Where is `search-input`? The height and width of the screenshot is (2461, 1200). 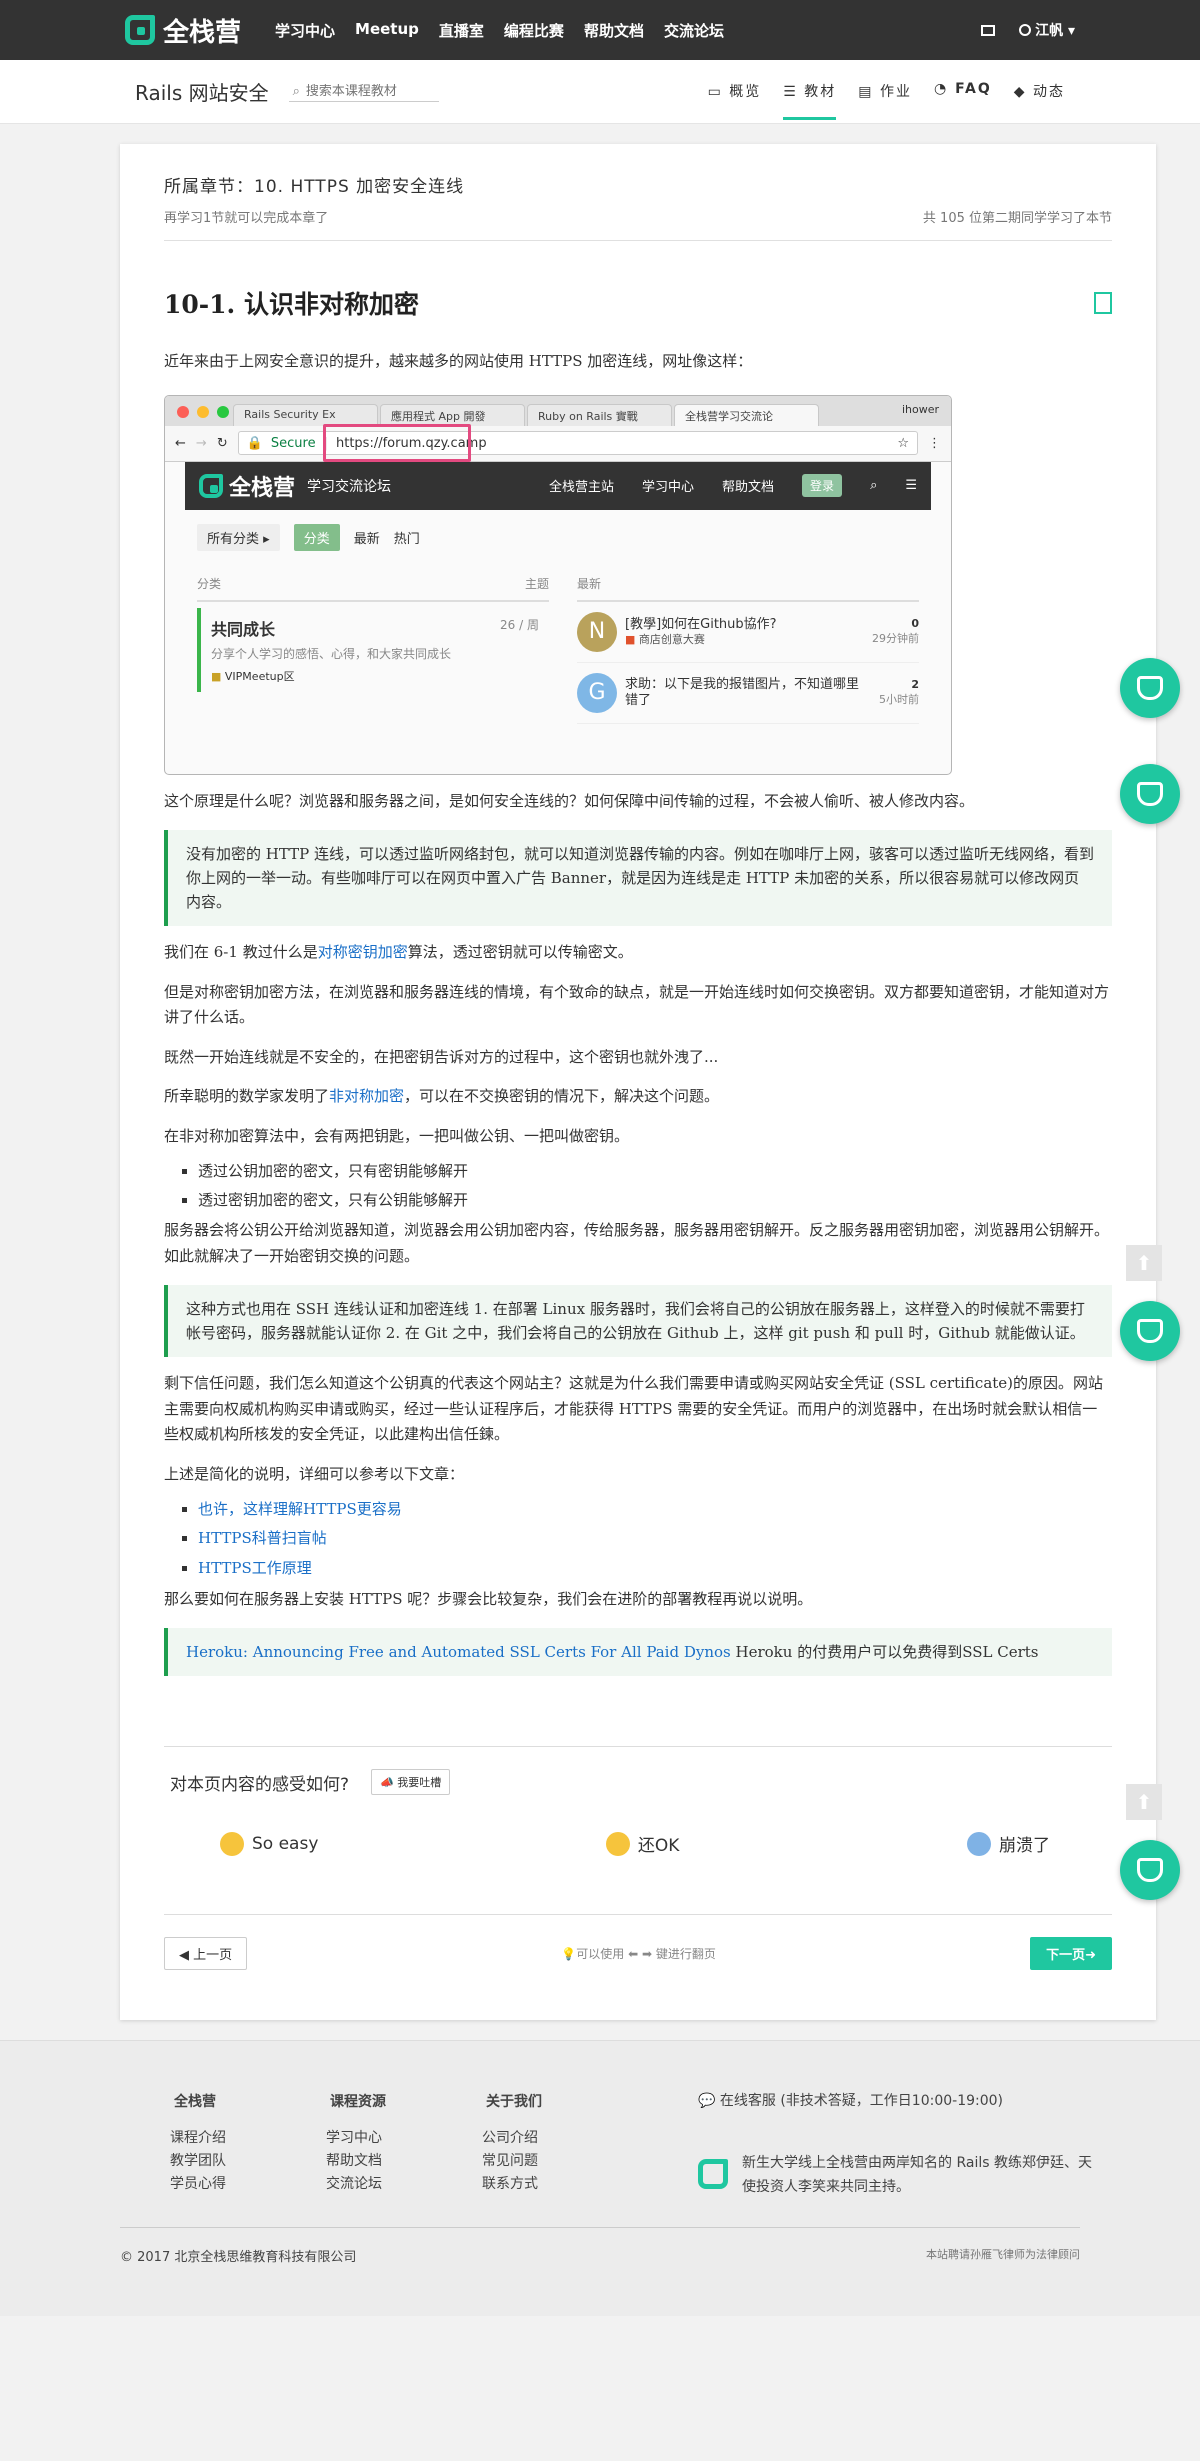 search-input is located at coordinates (365, 91).